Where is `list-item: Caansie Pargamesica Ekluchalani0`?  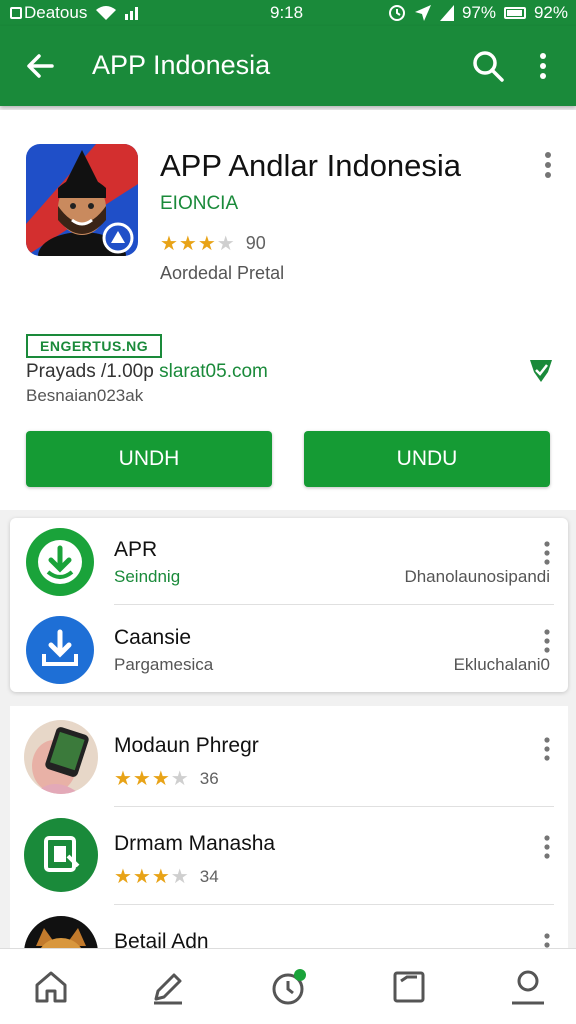 list-item: Caansie Pargamesica Ekluchalani0 is located at coordinates (289, 649).